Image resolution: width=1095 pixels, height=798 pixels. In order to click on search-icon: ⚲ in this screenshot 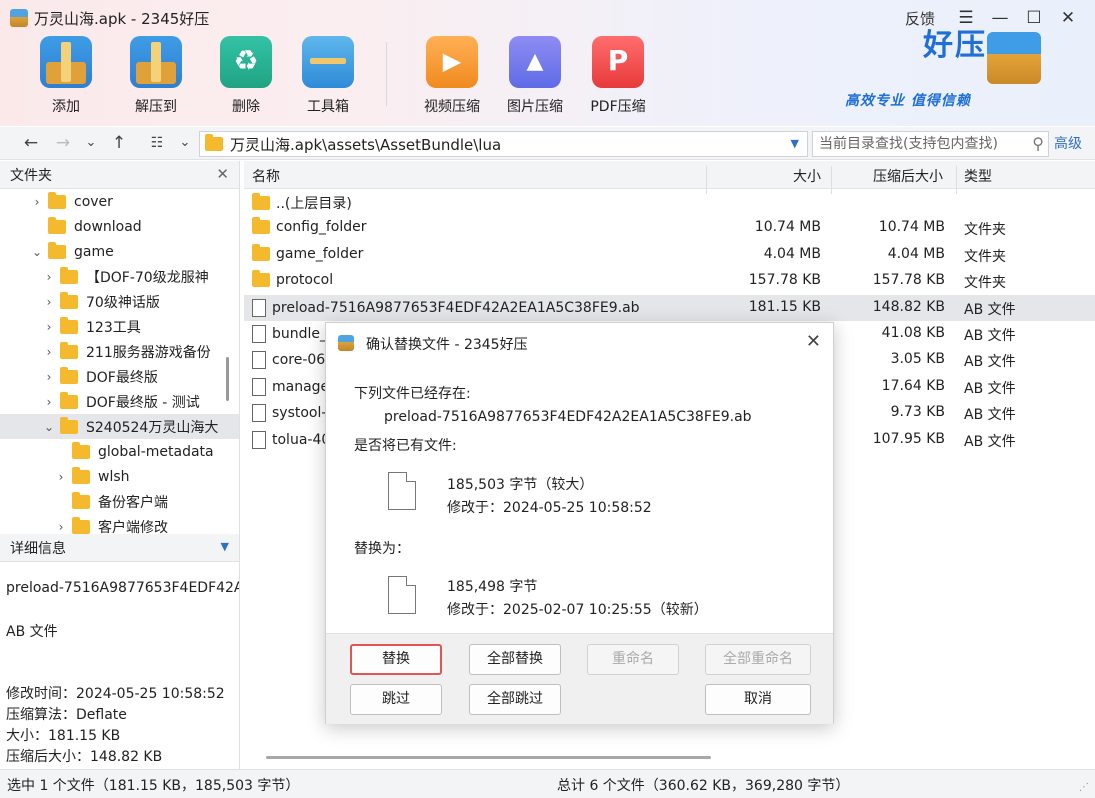, I will do `click(1038, 144)`.